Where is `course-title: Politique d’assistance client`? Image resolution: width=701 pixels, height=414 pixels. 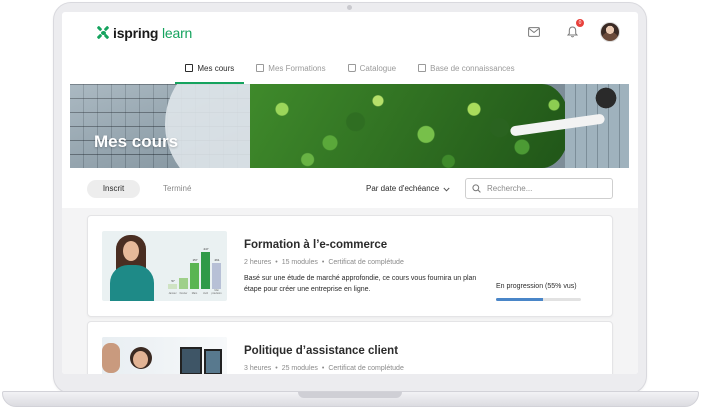 course-title: Politique d’assistance client is located at coordinates (321, 351).